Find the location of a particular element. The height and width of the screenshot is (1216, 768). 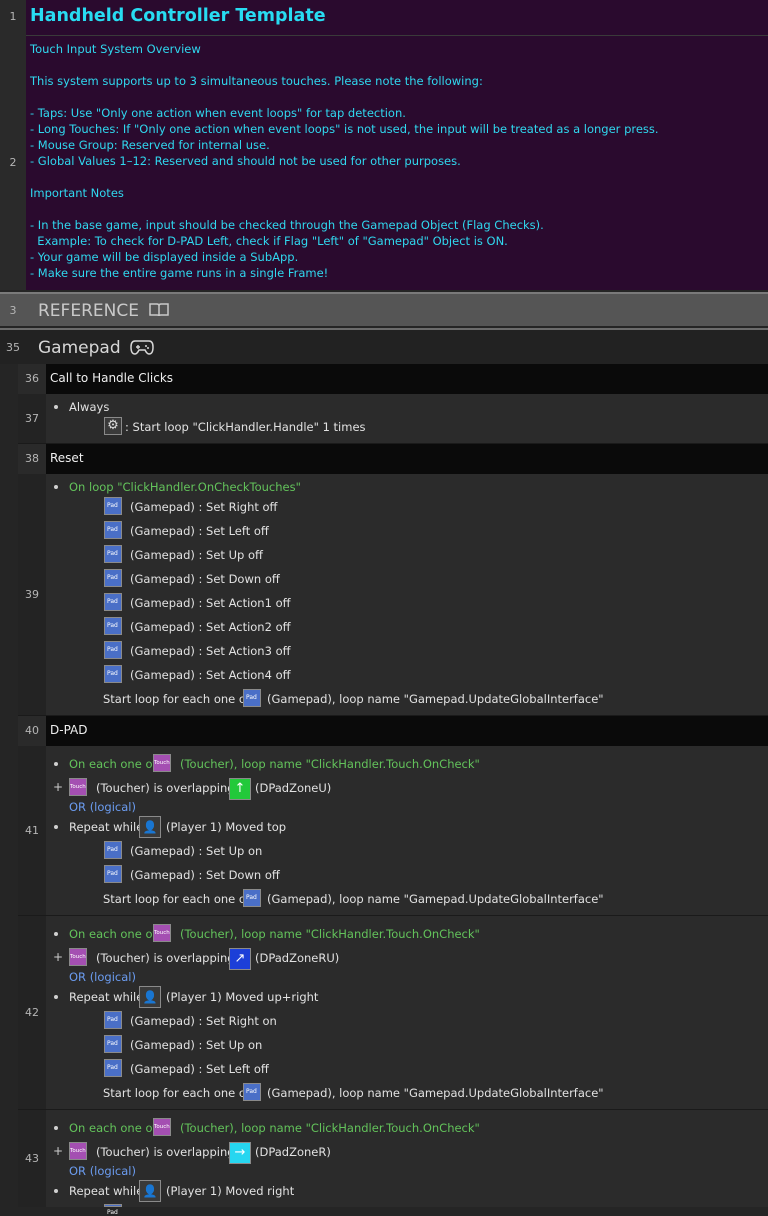

line-number: 35 is located at coordinates (13, 347).